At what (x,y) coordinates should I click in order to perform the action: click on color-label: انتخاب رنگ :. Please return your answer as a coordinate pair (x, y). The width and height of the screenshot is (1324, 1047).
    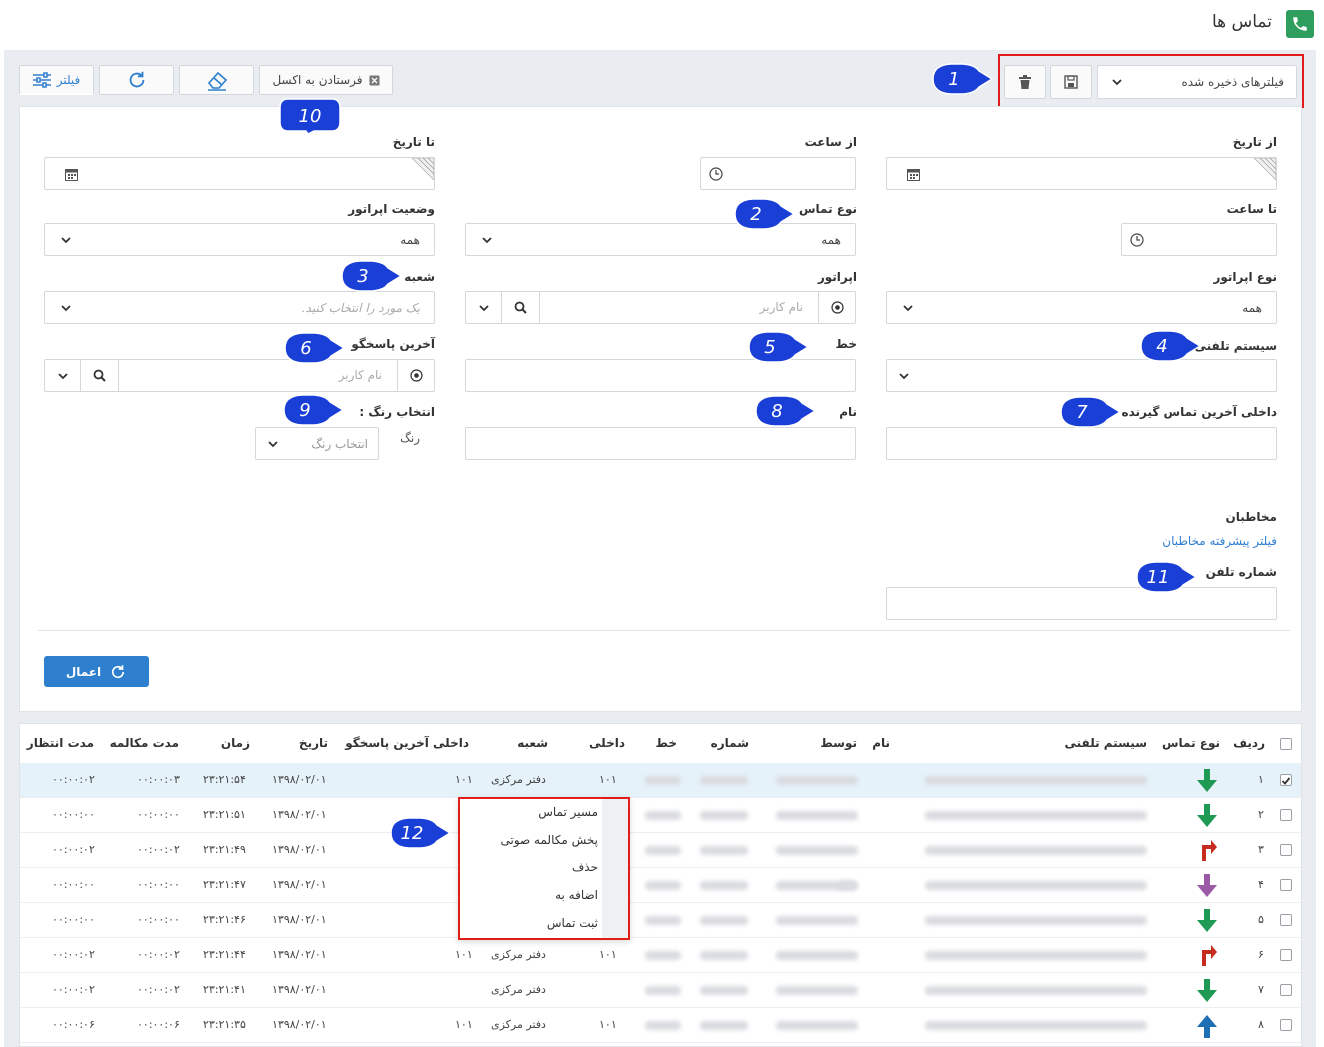
    Looking at the image, I should click on (397, 412).